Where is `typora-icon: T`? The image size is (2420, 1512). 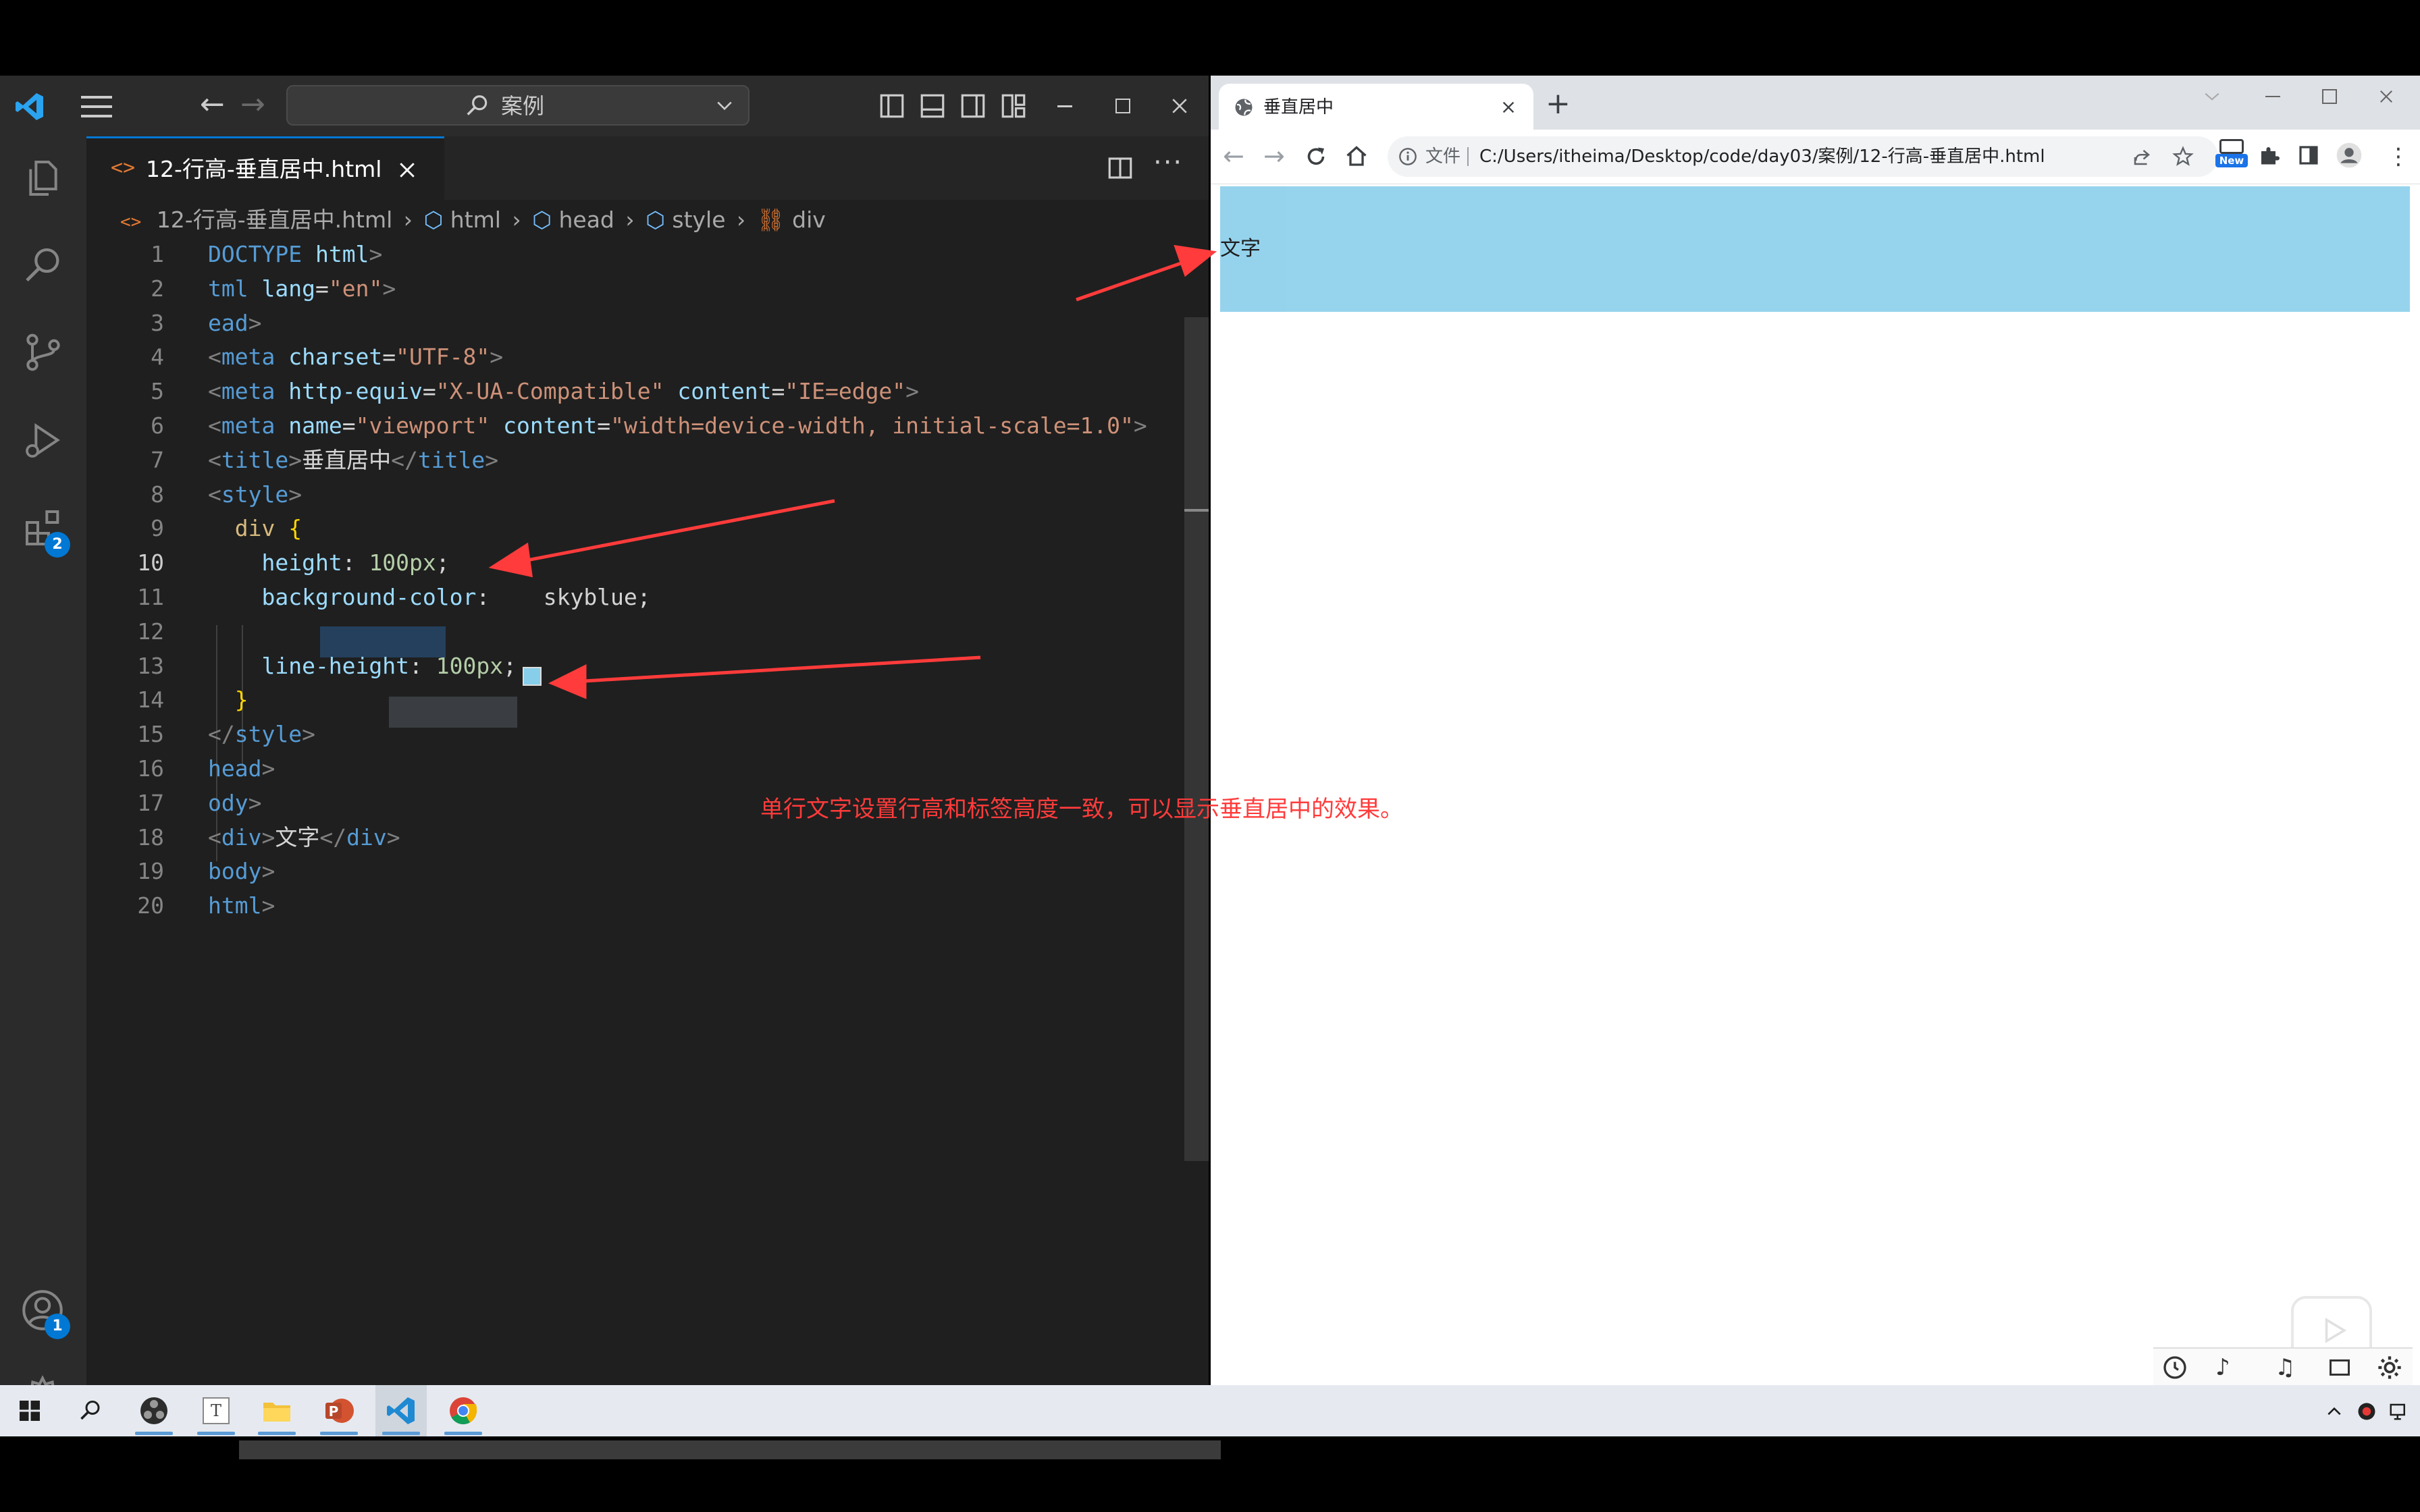 typora-icon: T is located at coordinates (216, 1410).